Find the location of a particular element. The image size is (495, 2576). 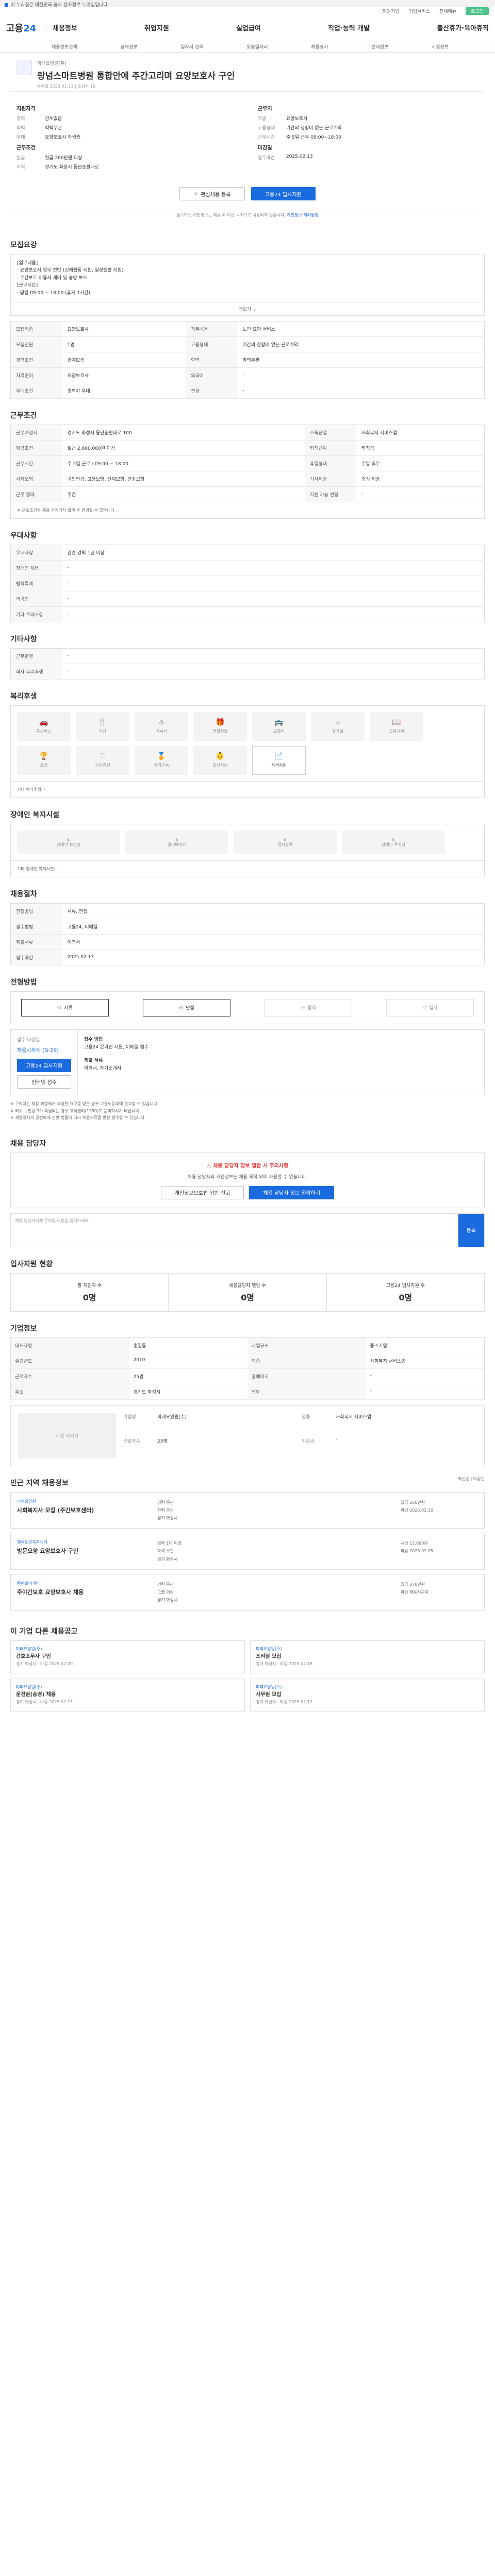

table-value: 경기도 화성시 동탄순환대로 100 is located at coordinates (183, 433).